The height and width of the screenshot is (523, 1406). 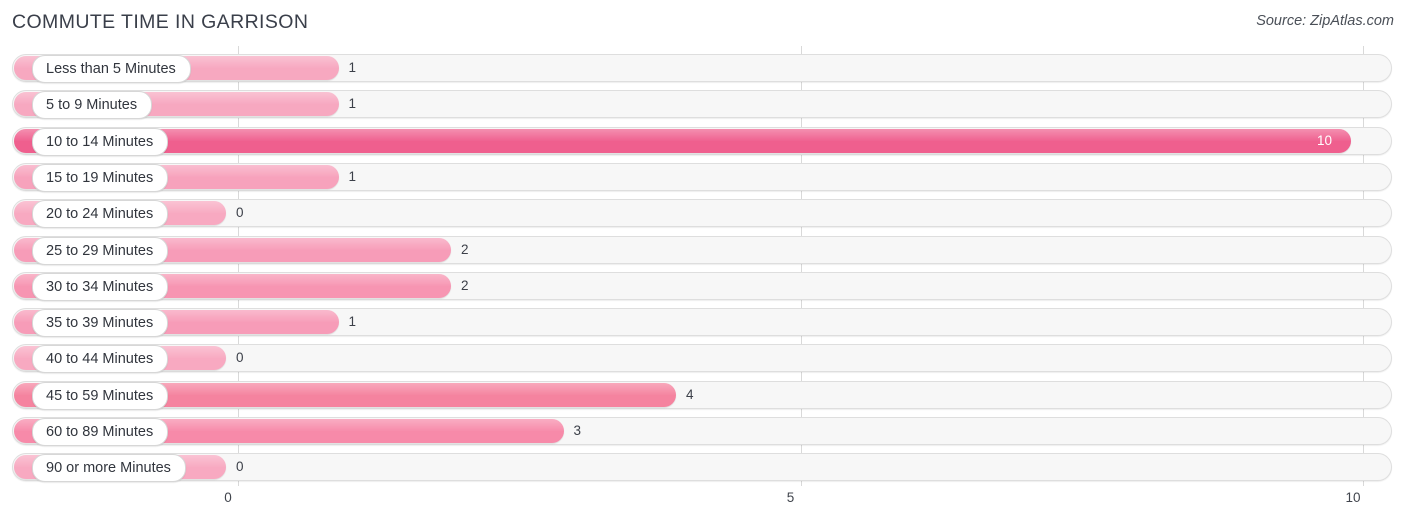 I want to click on bar-row: 90 or more Minutes 0, so click(x=702, y=468).